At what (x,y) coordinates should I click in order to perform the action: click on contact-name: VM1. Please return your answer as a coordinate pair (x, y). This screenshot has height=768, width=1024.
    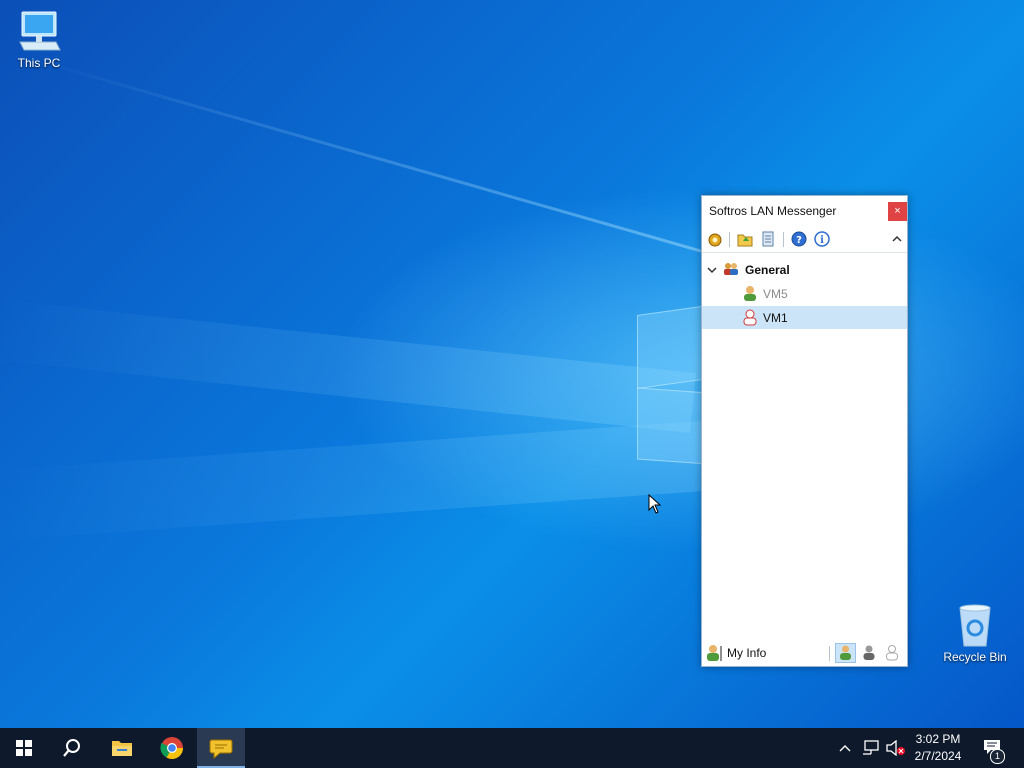
    Looking at the image, I should click on (775, 318).